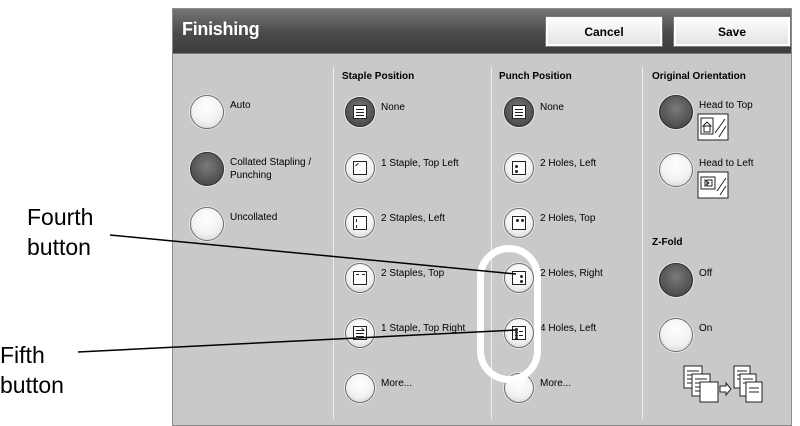  I want to click on fourth-leader-line, so click(313, 254).